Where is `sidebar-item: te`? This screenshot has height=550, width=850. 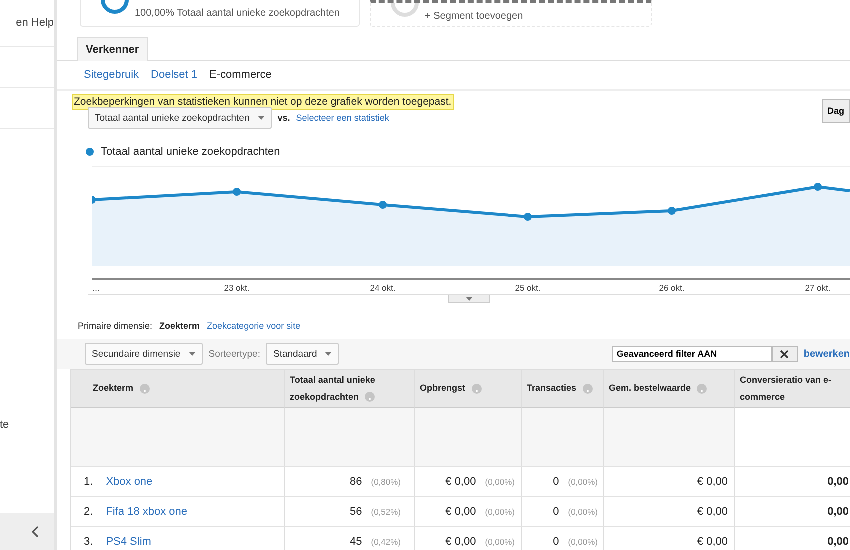
sidebar-item: te is located at coordinates (5, 425).